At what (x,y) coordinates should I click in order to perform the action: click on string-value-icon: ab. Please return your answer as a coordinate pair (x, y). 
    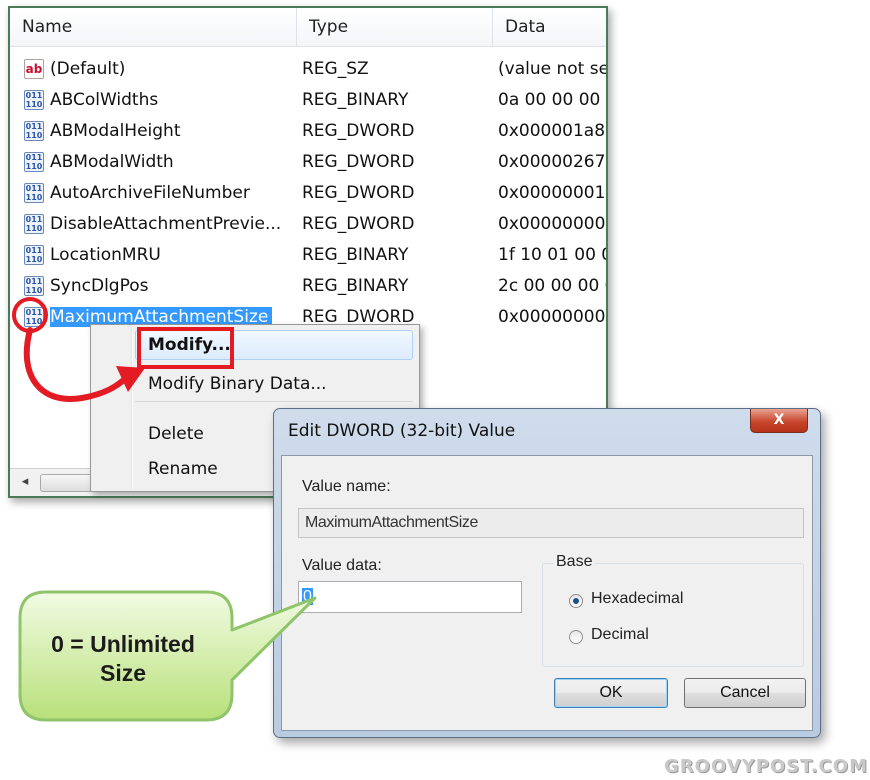
    Looking at the image, I should click on (34, 69).